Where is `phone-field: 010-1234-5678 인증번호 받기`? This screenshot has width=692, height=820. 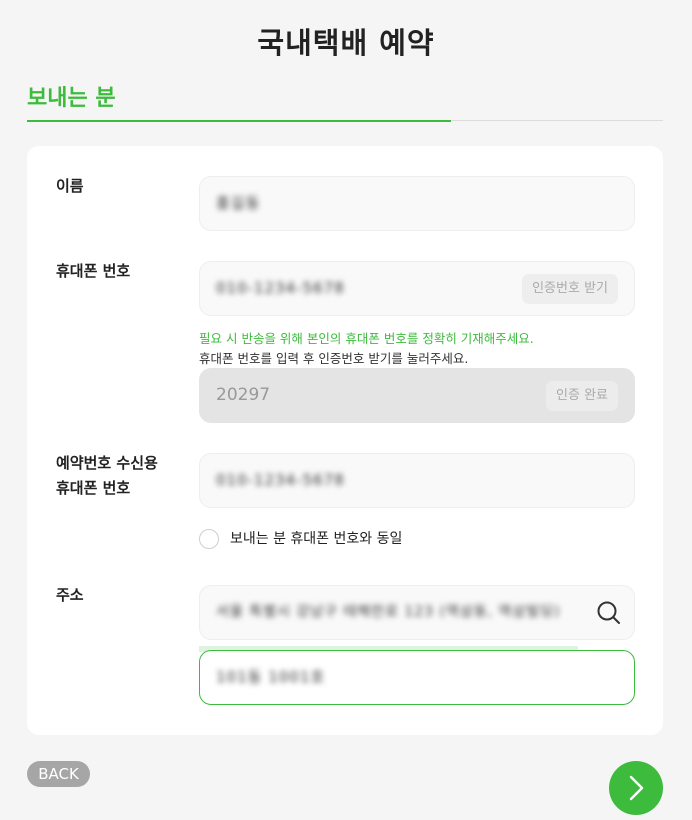
phone-field: 010-1234-5678 인증번호 받기 is located at coordinates (417, 288).